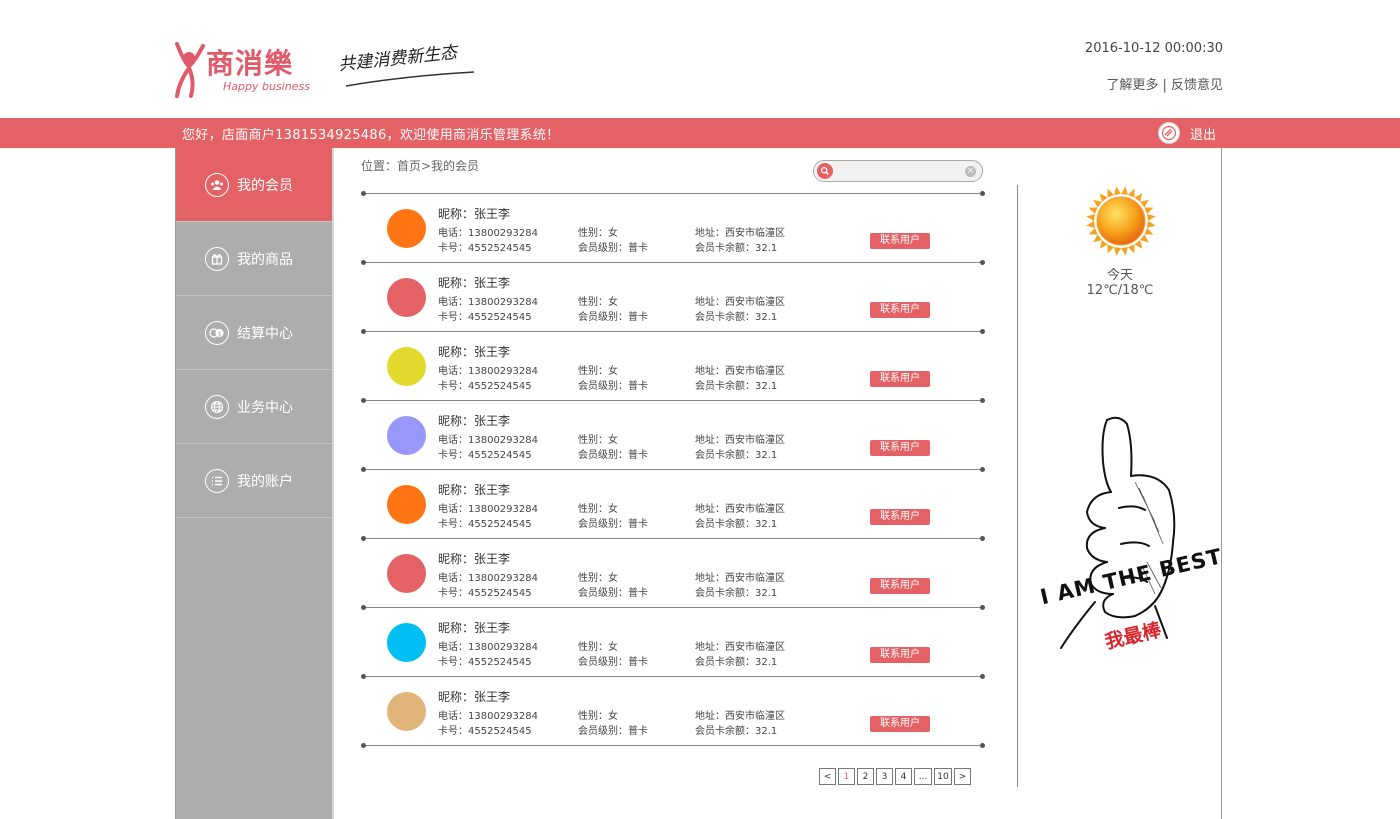 The height and width of the screenshot is (819, 1400). I want to click on sidebar-item-label: 我的账户, so click(265, 481).